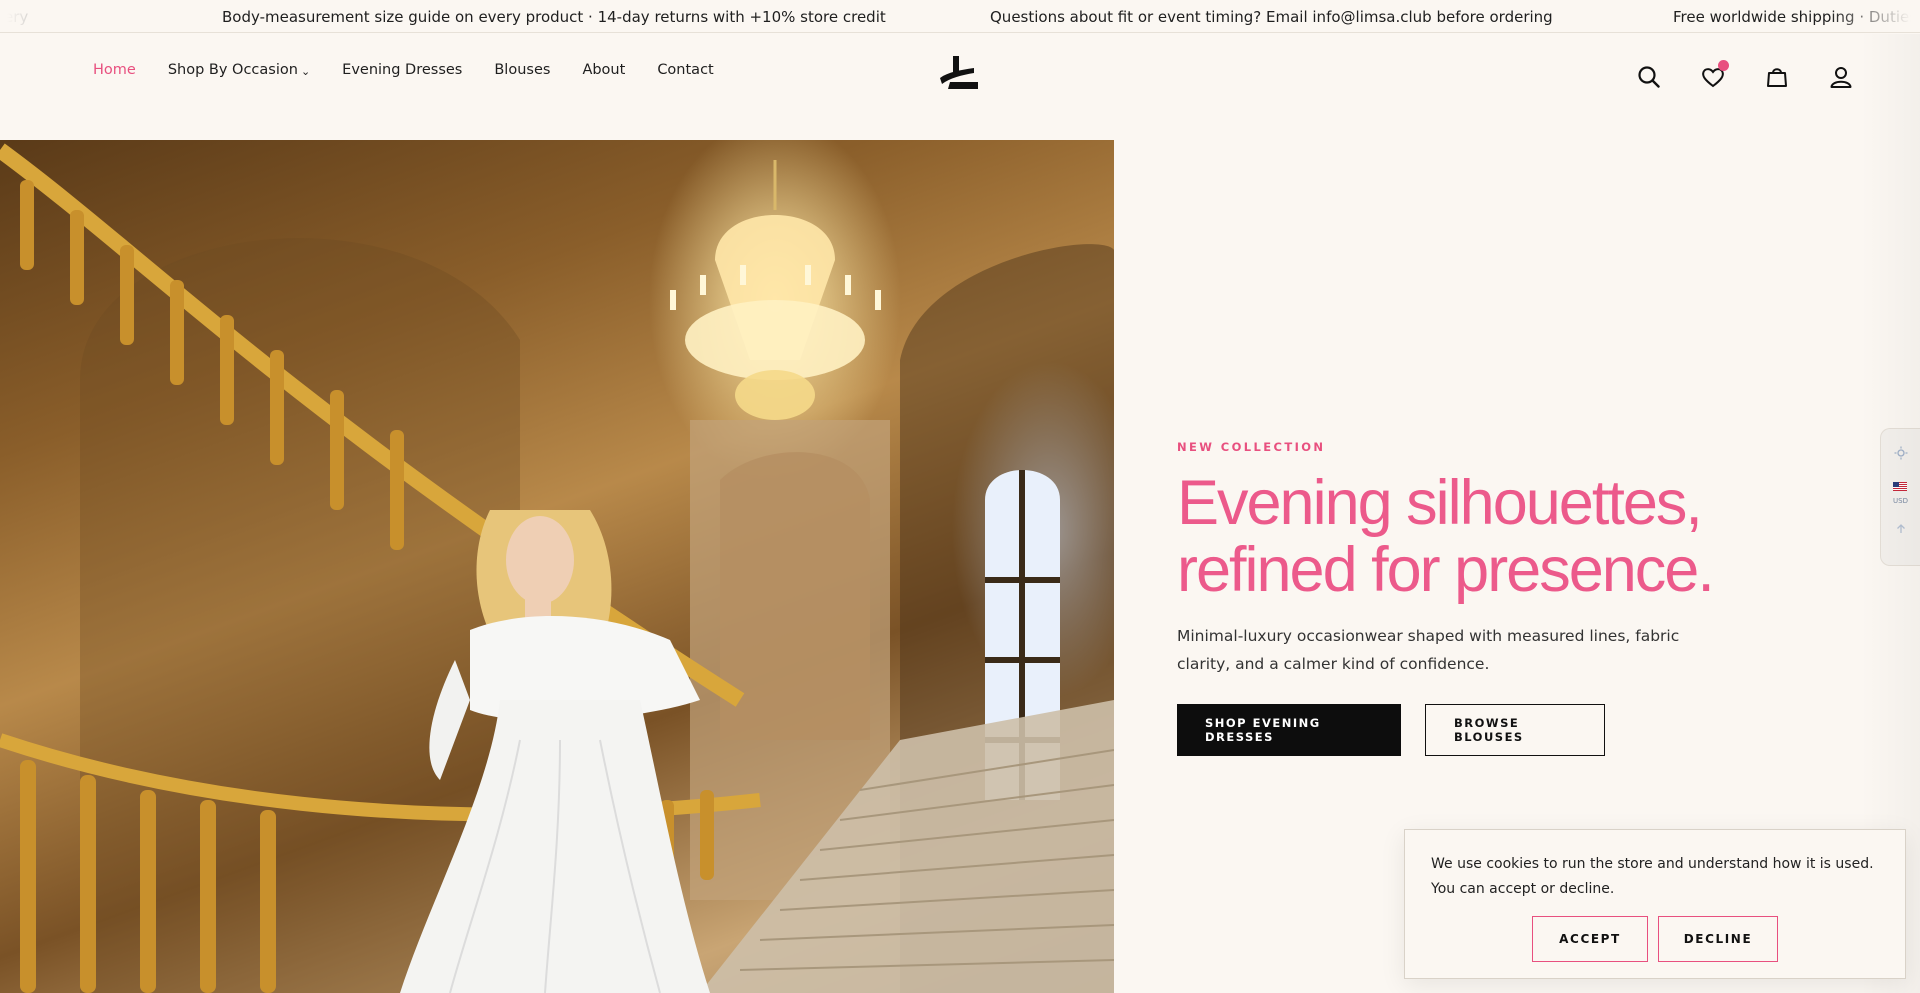 This screenshot has height=993, width=1920. I want to click on currency-selector: USD, so click(1900, 492).